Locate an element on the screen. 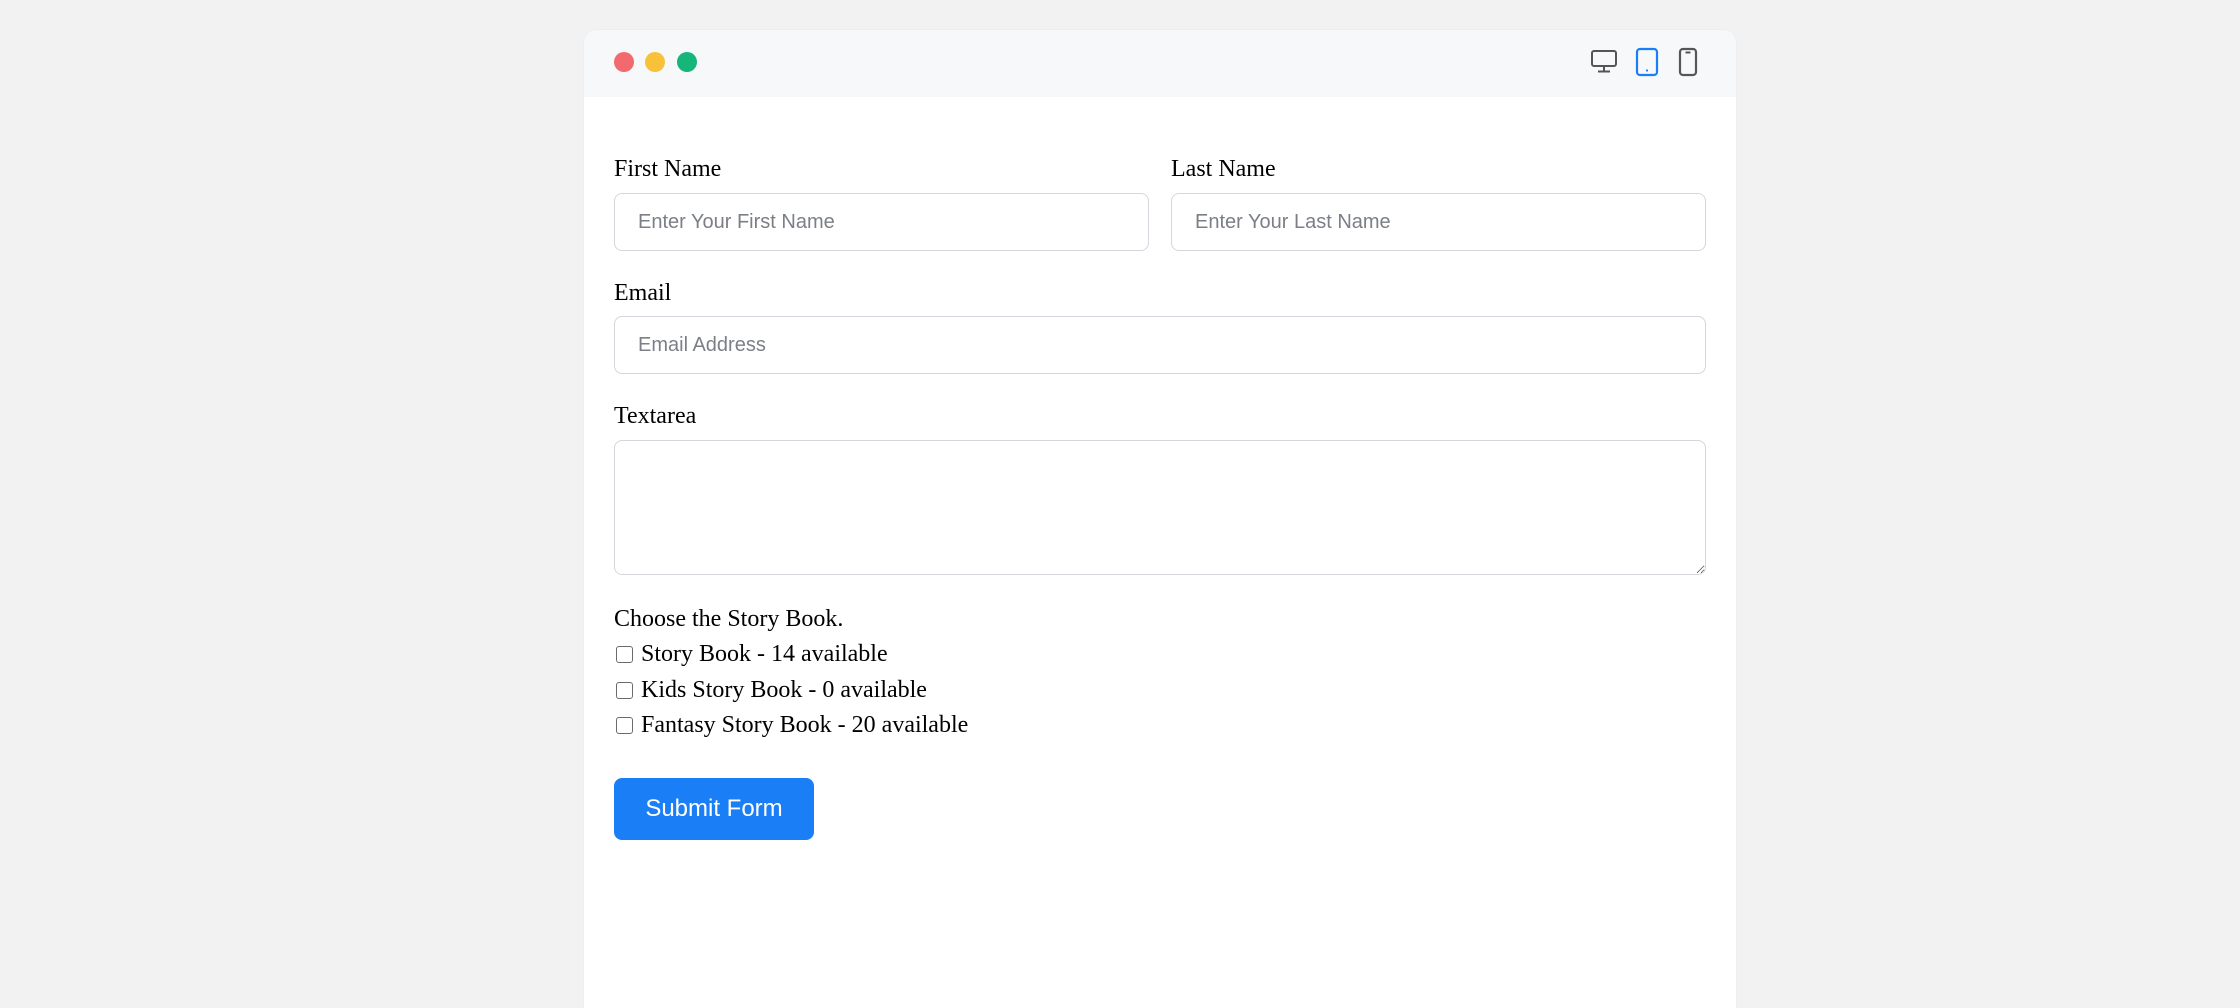  kids-story-book-checkbox is located at coordinates (624, 690).